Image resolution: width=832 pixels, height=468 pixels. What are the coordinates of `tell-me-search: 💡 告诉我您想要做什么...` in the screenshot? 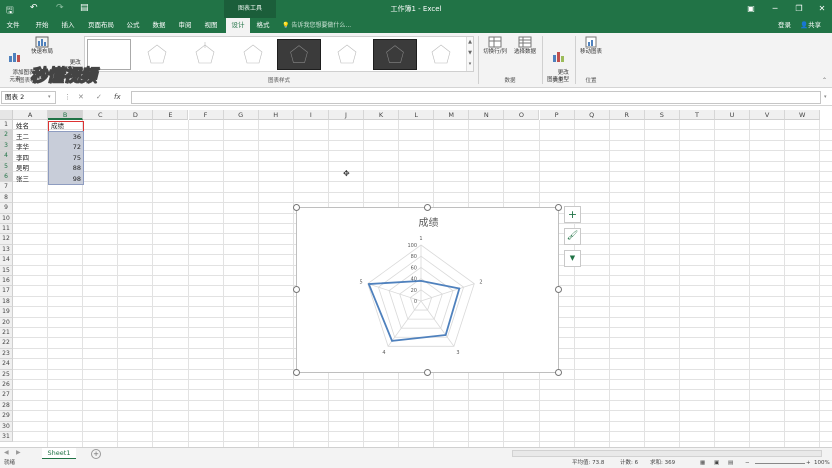 It's located at (316, 25).